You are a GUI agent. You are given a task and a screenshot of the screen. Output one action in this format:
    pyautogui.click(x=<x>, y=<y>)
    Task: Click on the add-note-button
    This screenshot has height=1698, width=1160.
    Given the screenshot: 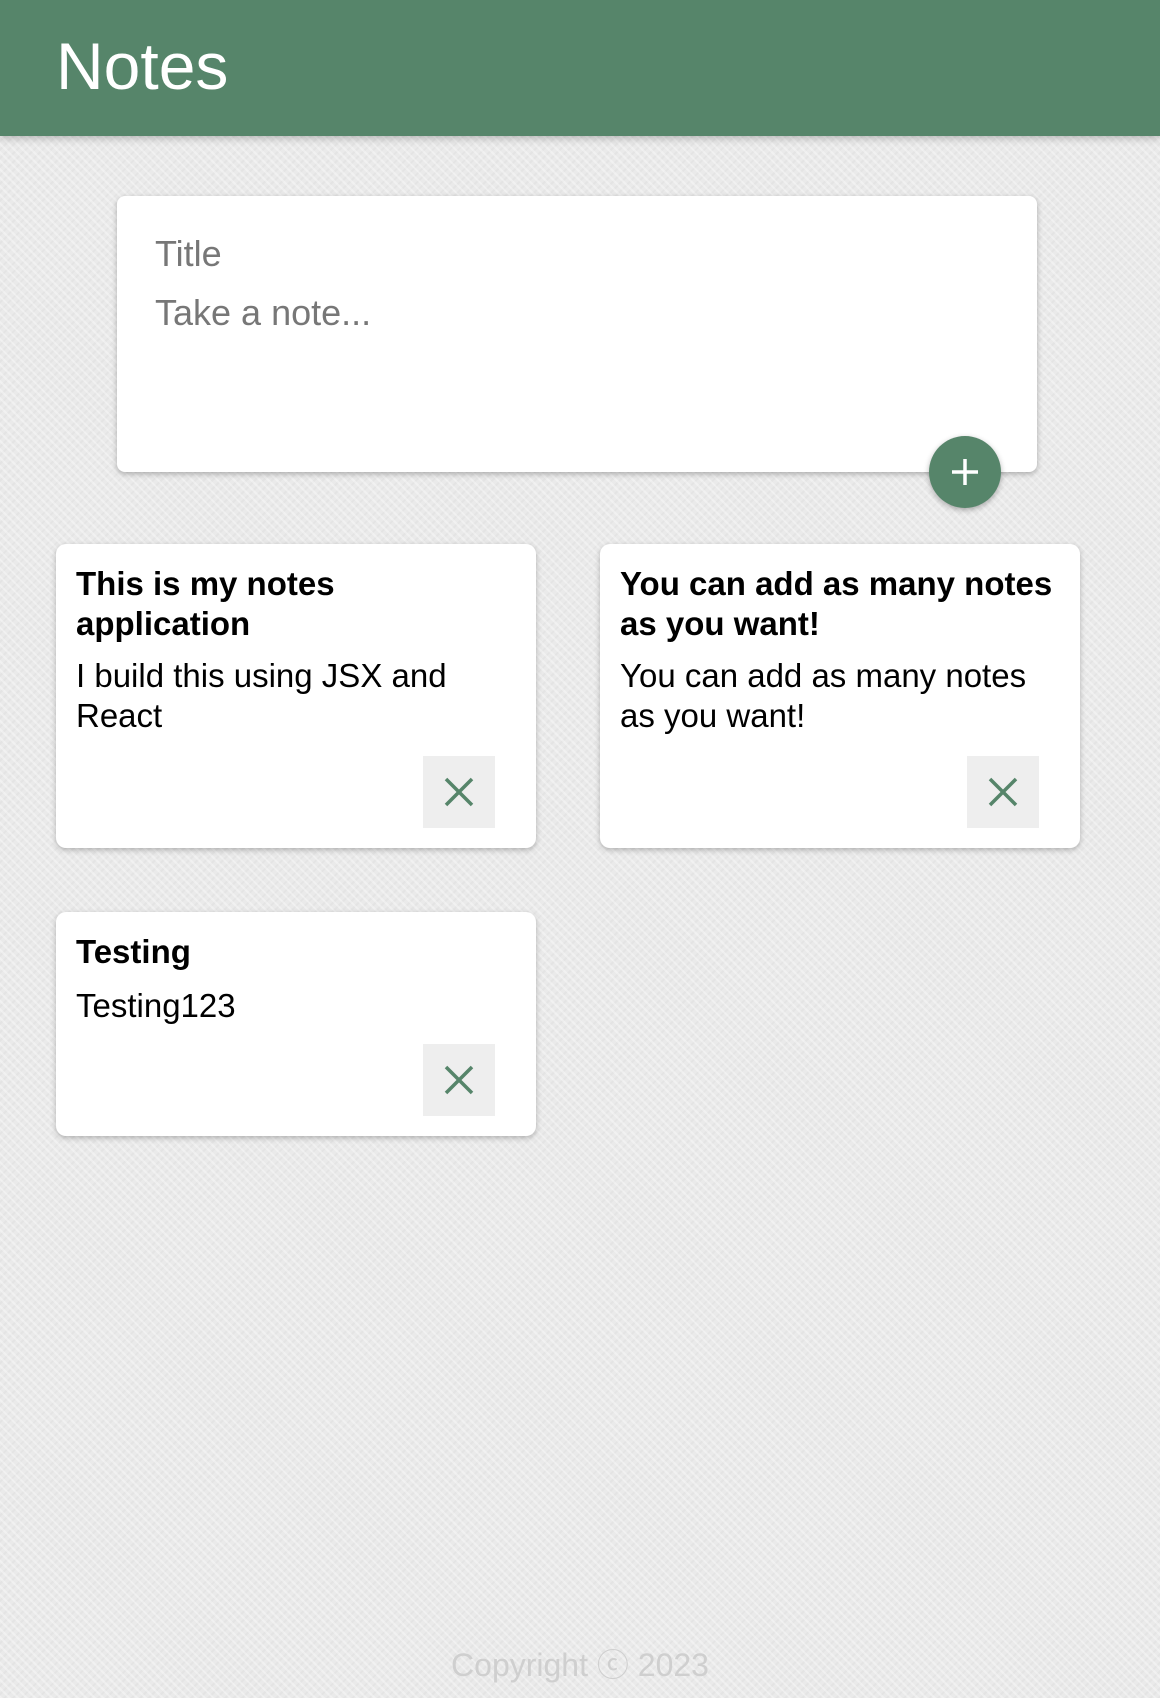 What is the action you would take?
    pyautogui.click(x=965, y=472)
    